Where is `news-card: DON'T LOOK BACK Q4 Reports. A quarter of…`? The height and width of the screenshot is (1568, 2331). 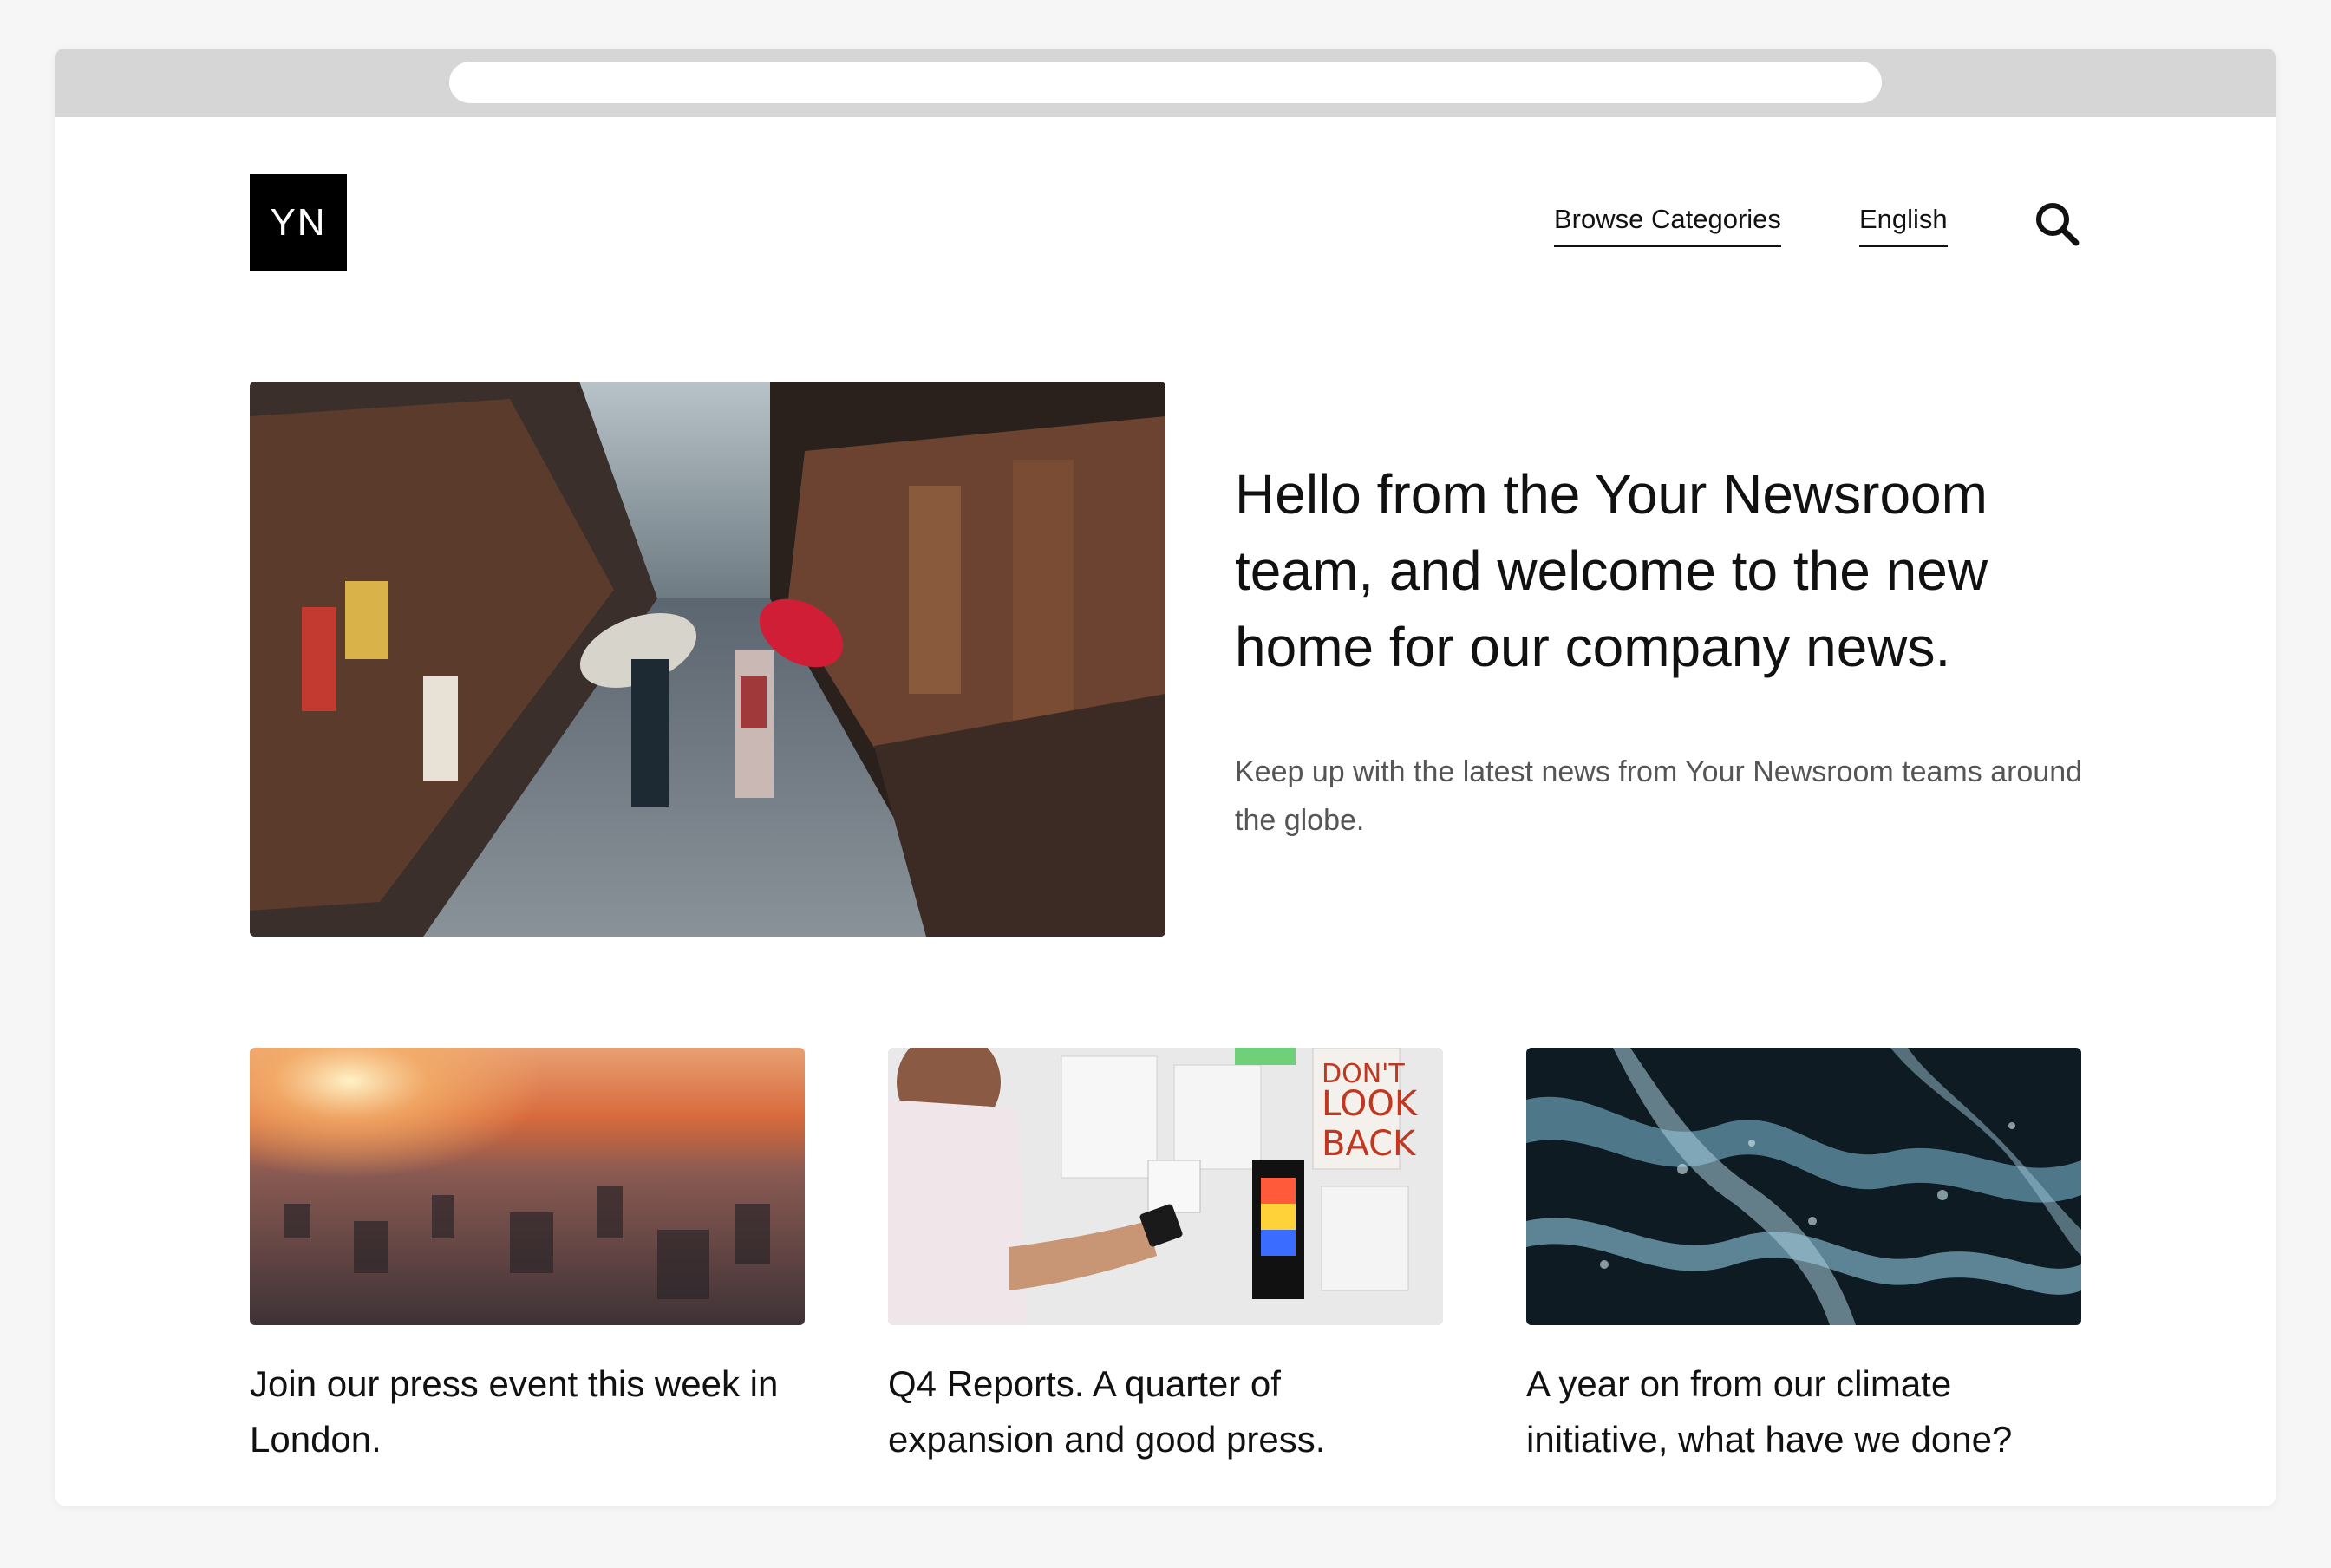
news-card: DON'T LOOK BACK Q4 Reports. A quarter of… is located at coordinates (1165, 1258).